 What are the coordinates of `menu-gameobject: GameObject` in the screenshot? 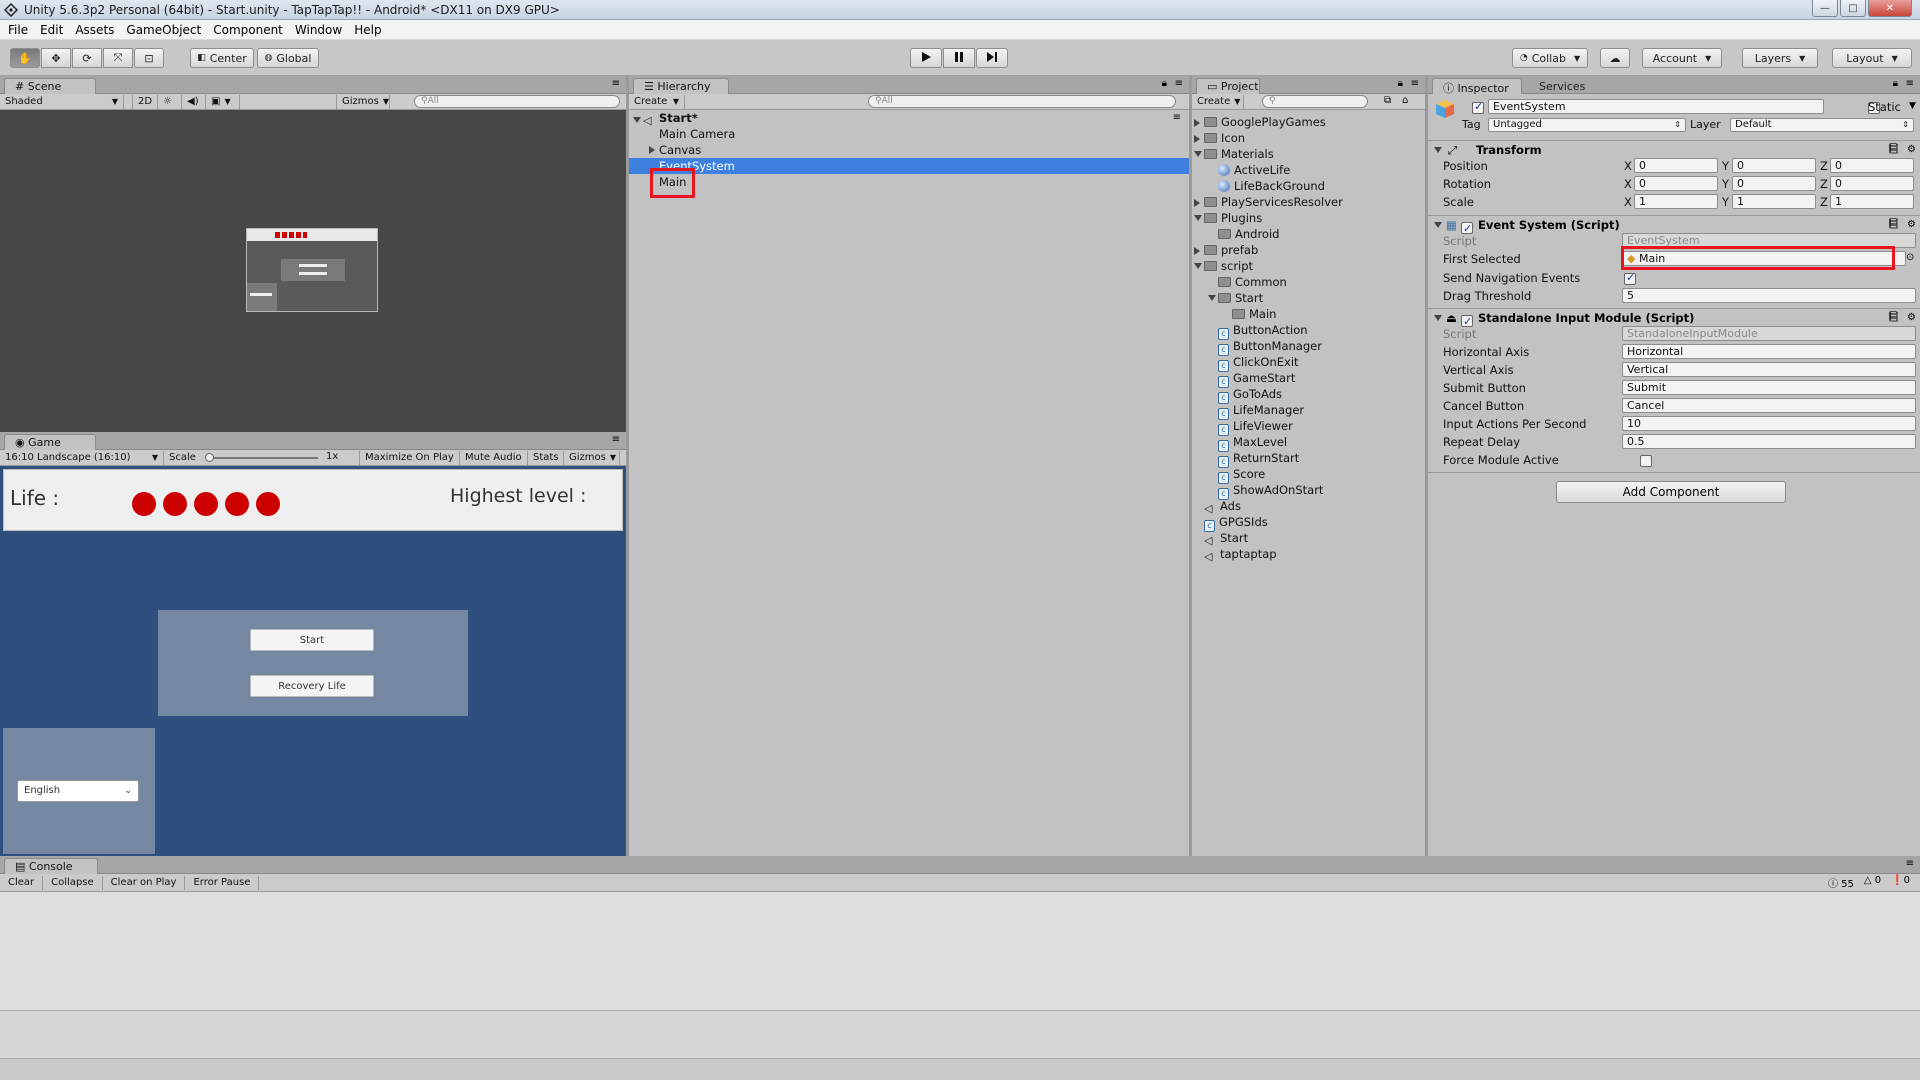 It's located at (163, 30).